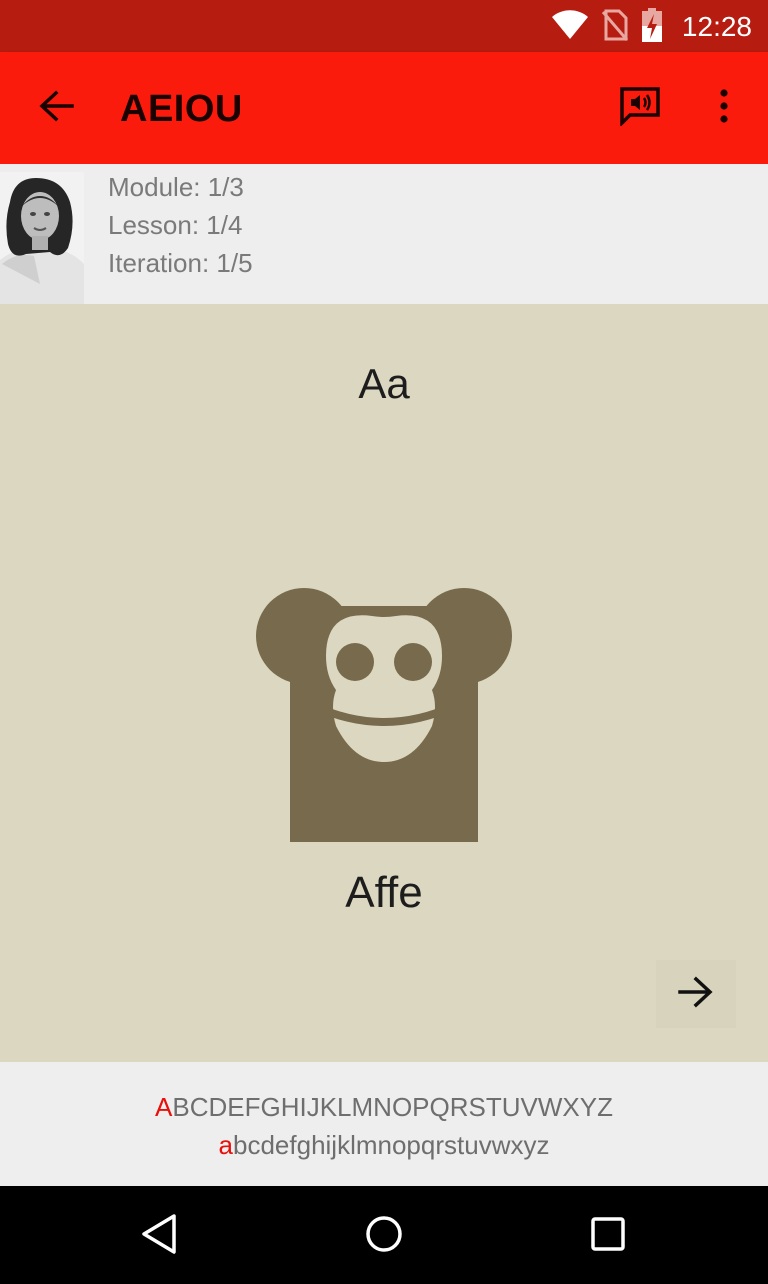  What do you see at coordinates (384, 383) in the screenshot?
I see `letter-pair: Aa` at bounding box center [384, 383].